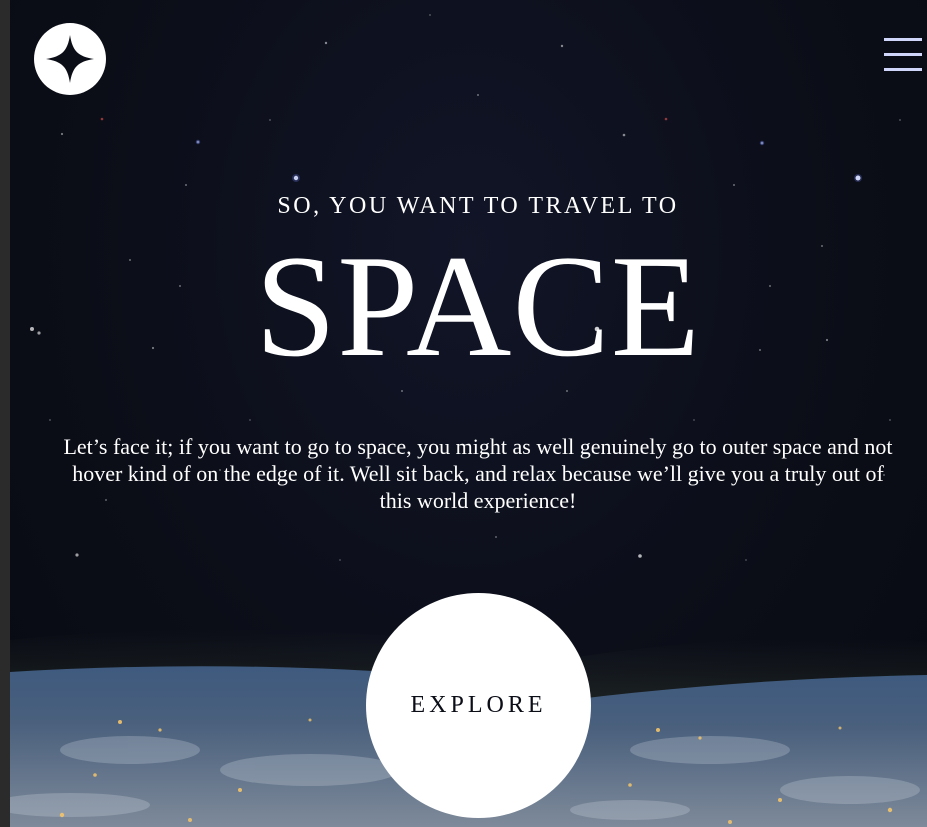  Describe the element at coordinates (903, 39) in the screenshot. I see `menu-bar-top` at that location.